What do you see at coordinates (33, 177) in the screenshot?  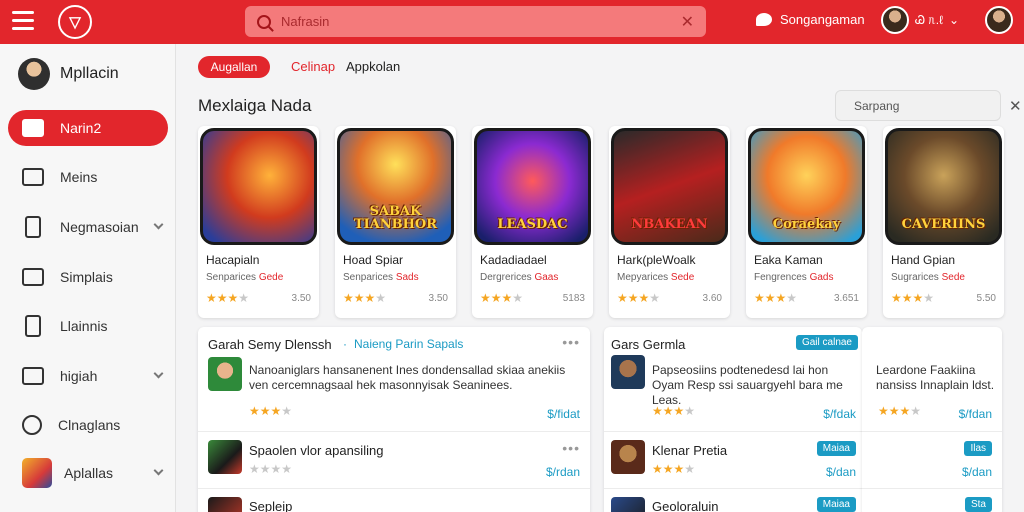 I see `window-icon` at bounding box center [33, 177].